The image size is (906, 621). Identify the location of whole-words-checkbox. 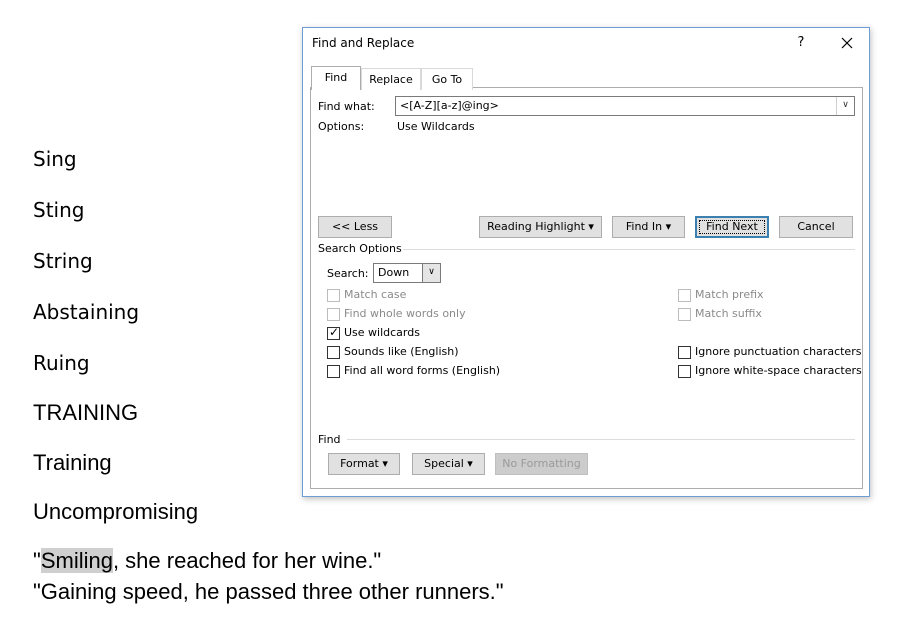
(333, 314).